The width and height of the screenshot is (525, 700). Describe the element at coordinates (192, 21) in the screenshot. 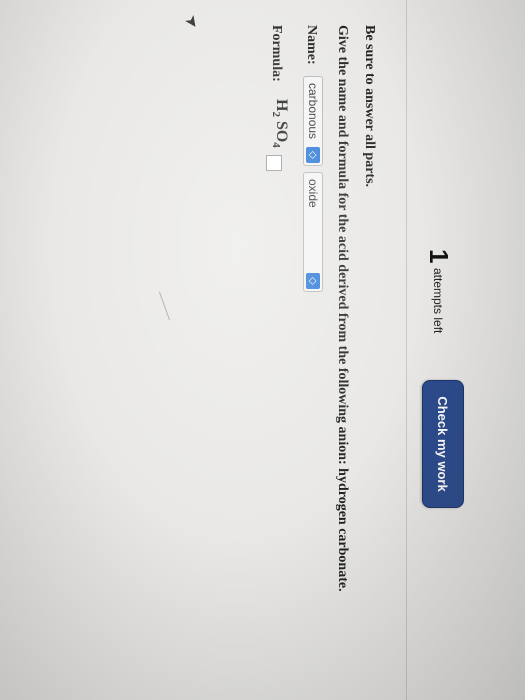

I see `mouse-cursor-icon: ➤` at that location.